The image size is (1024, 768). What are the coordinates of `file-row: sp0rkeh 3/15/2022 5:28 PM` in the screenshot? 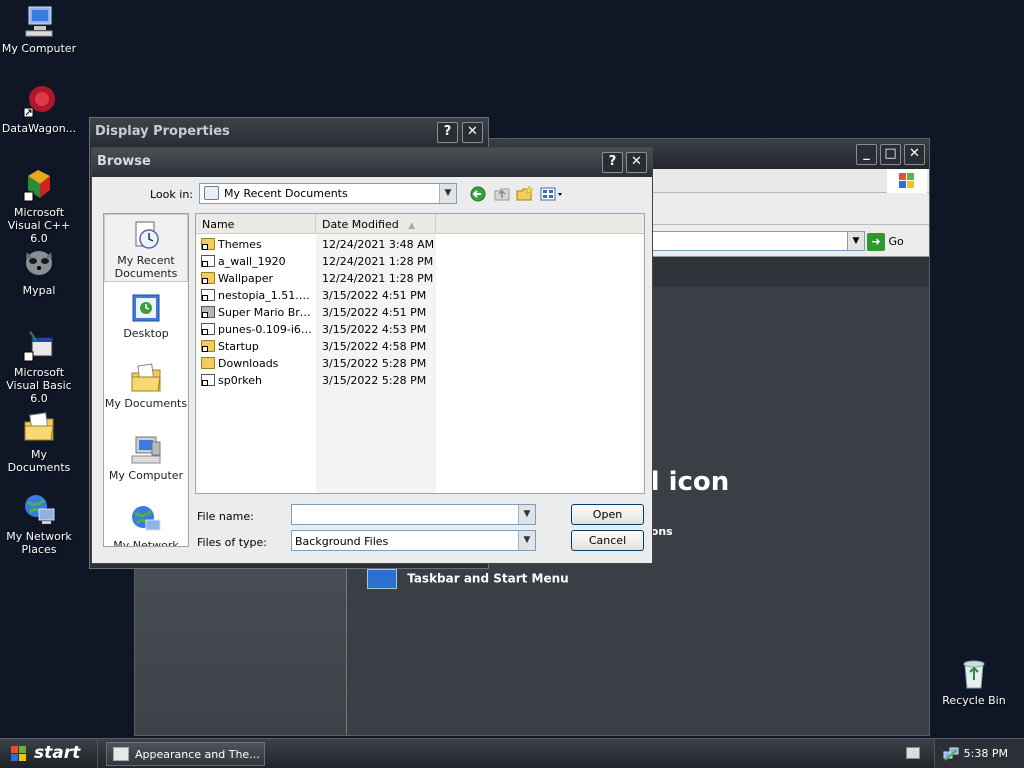 It's located at (420, 380).